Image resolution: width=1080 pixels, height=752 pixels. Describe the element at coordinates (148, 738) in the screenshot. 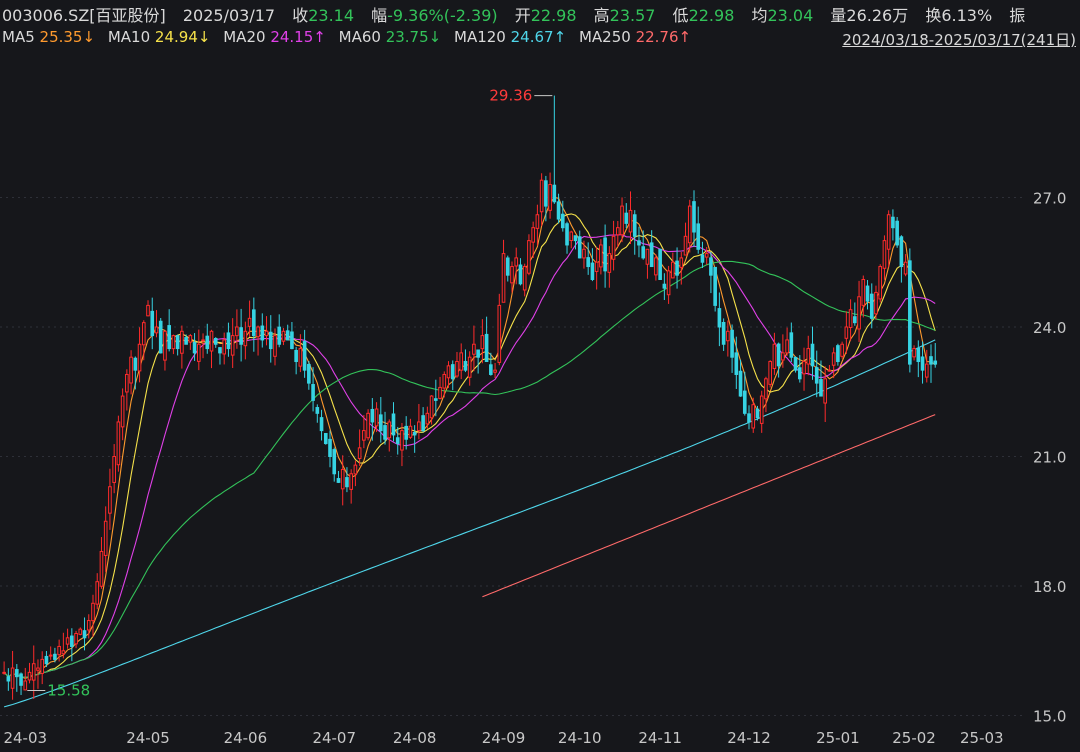

I see `x-tick-label: 24-05` at that location.